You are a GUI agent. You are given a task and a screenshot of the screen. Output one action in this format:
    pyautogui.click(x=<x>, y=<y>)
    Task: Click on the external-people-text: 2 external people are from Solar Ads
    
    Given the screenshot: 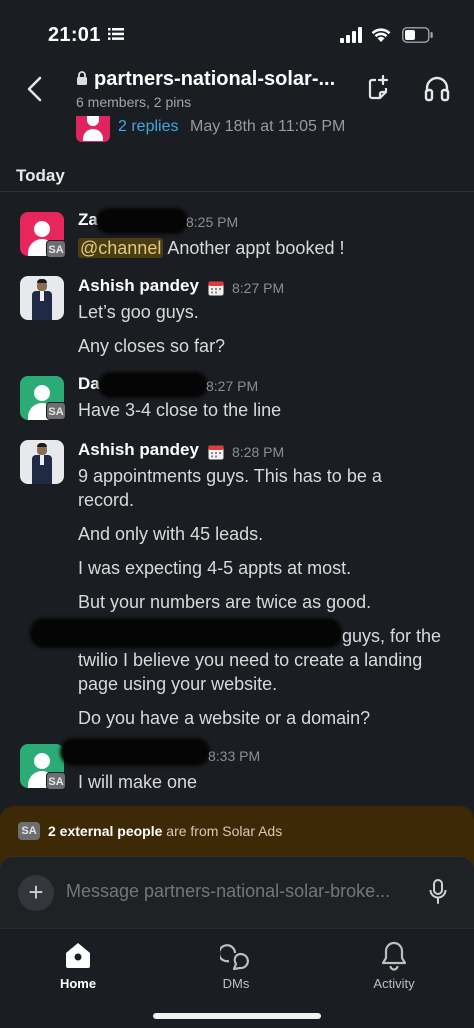 What is the action you would take?
    pyautogui.click(x=165, y=831)
    